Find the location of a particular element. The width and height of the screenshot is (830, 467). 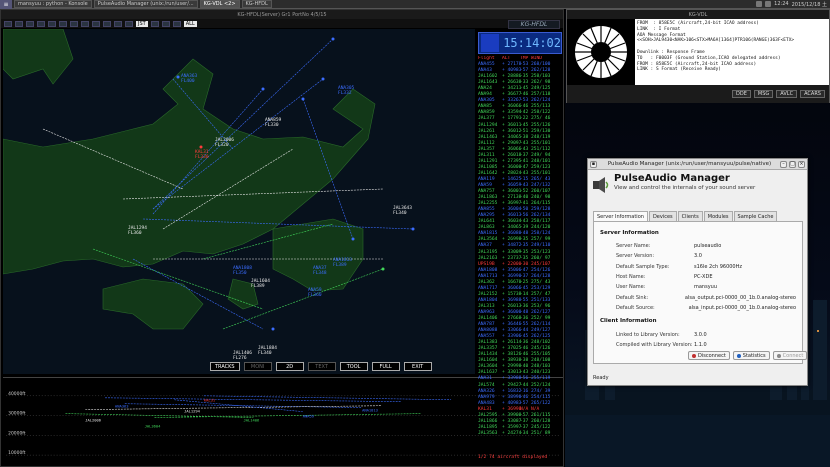

save-button is located at coordinates (19, 23).